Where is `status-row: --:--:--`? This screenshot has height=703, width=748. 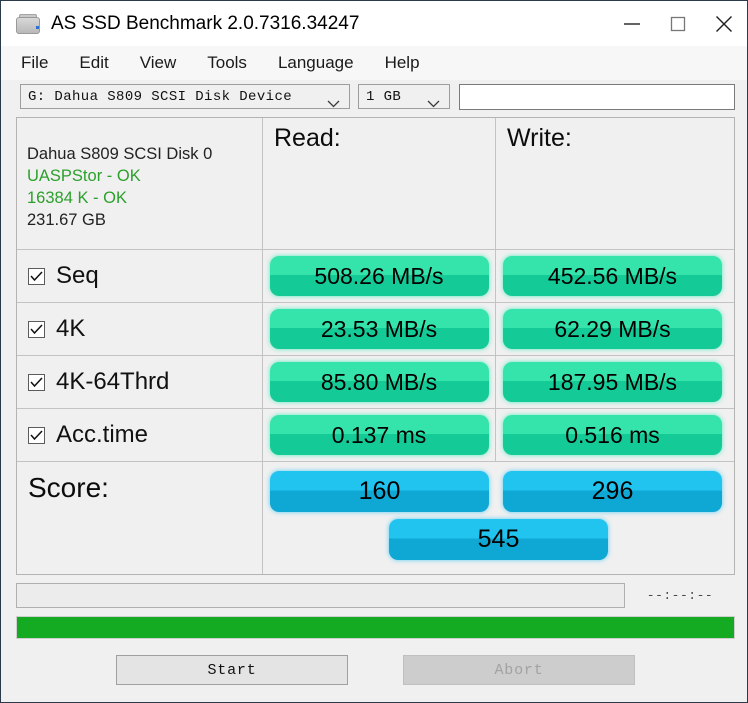 status-row: --:--:-- is located at coordinates (375, 595).